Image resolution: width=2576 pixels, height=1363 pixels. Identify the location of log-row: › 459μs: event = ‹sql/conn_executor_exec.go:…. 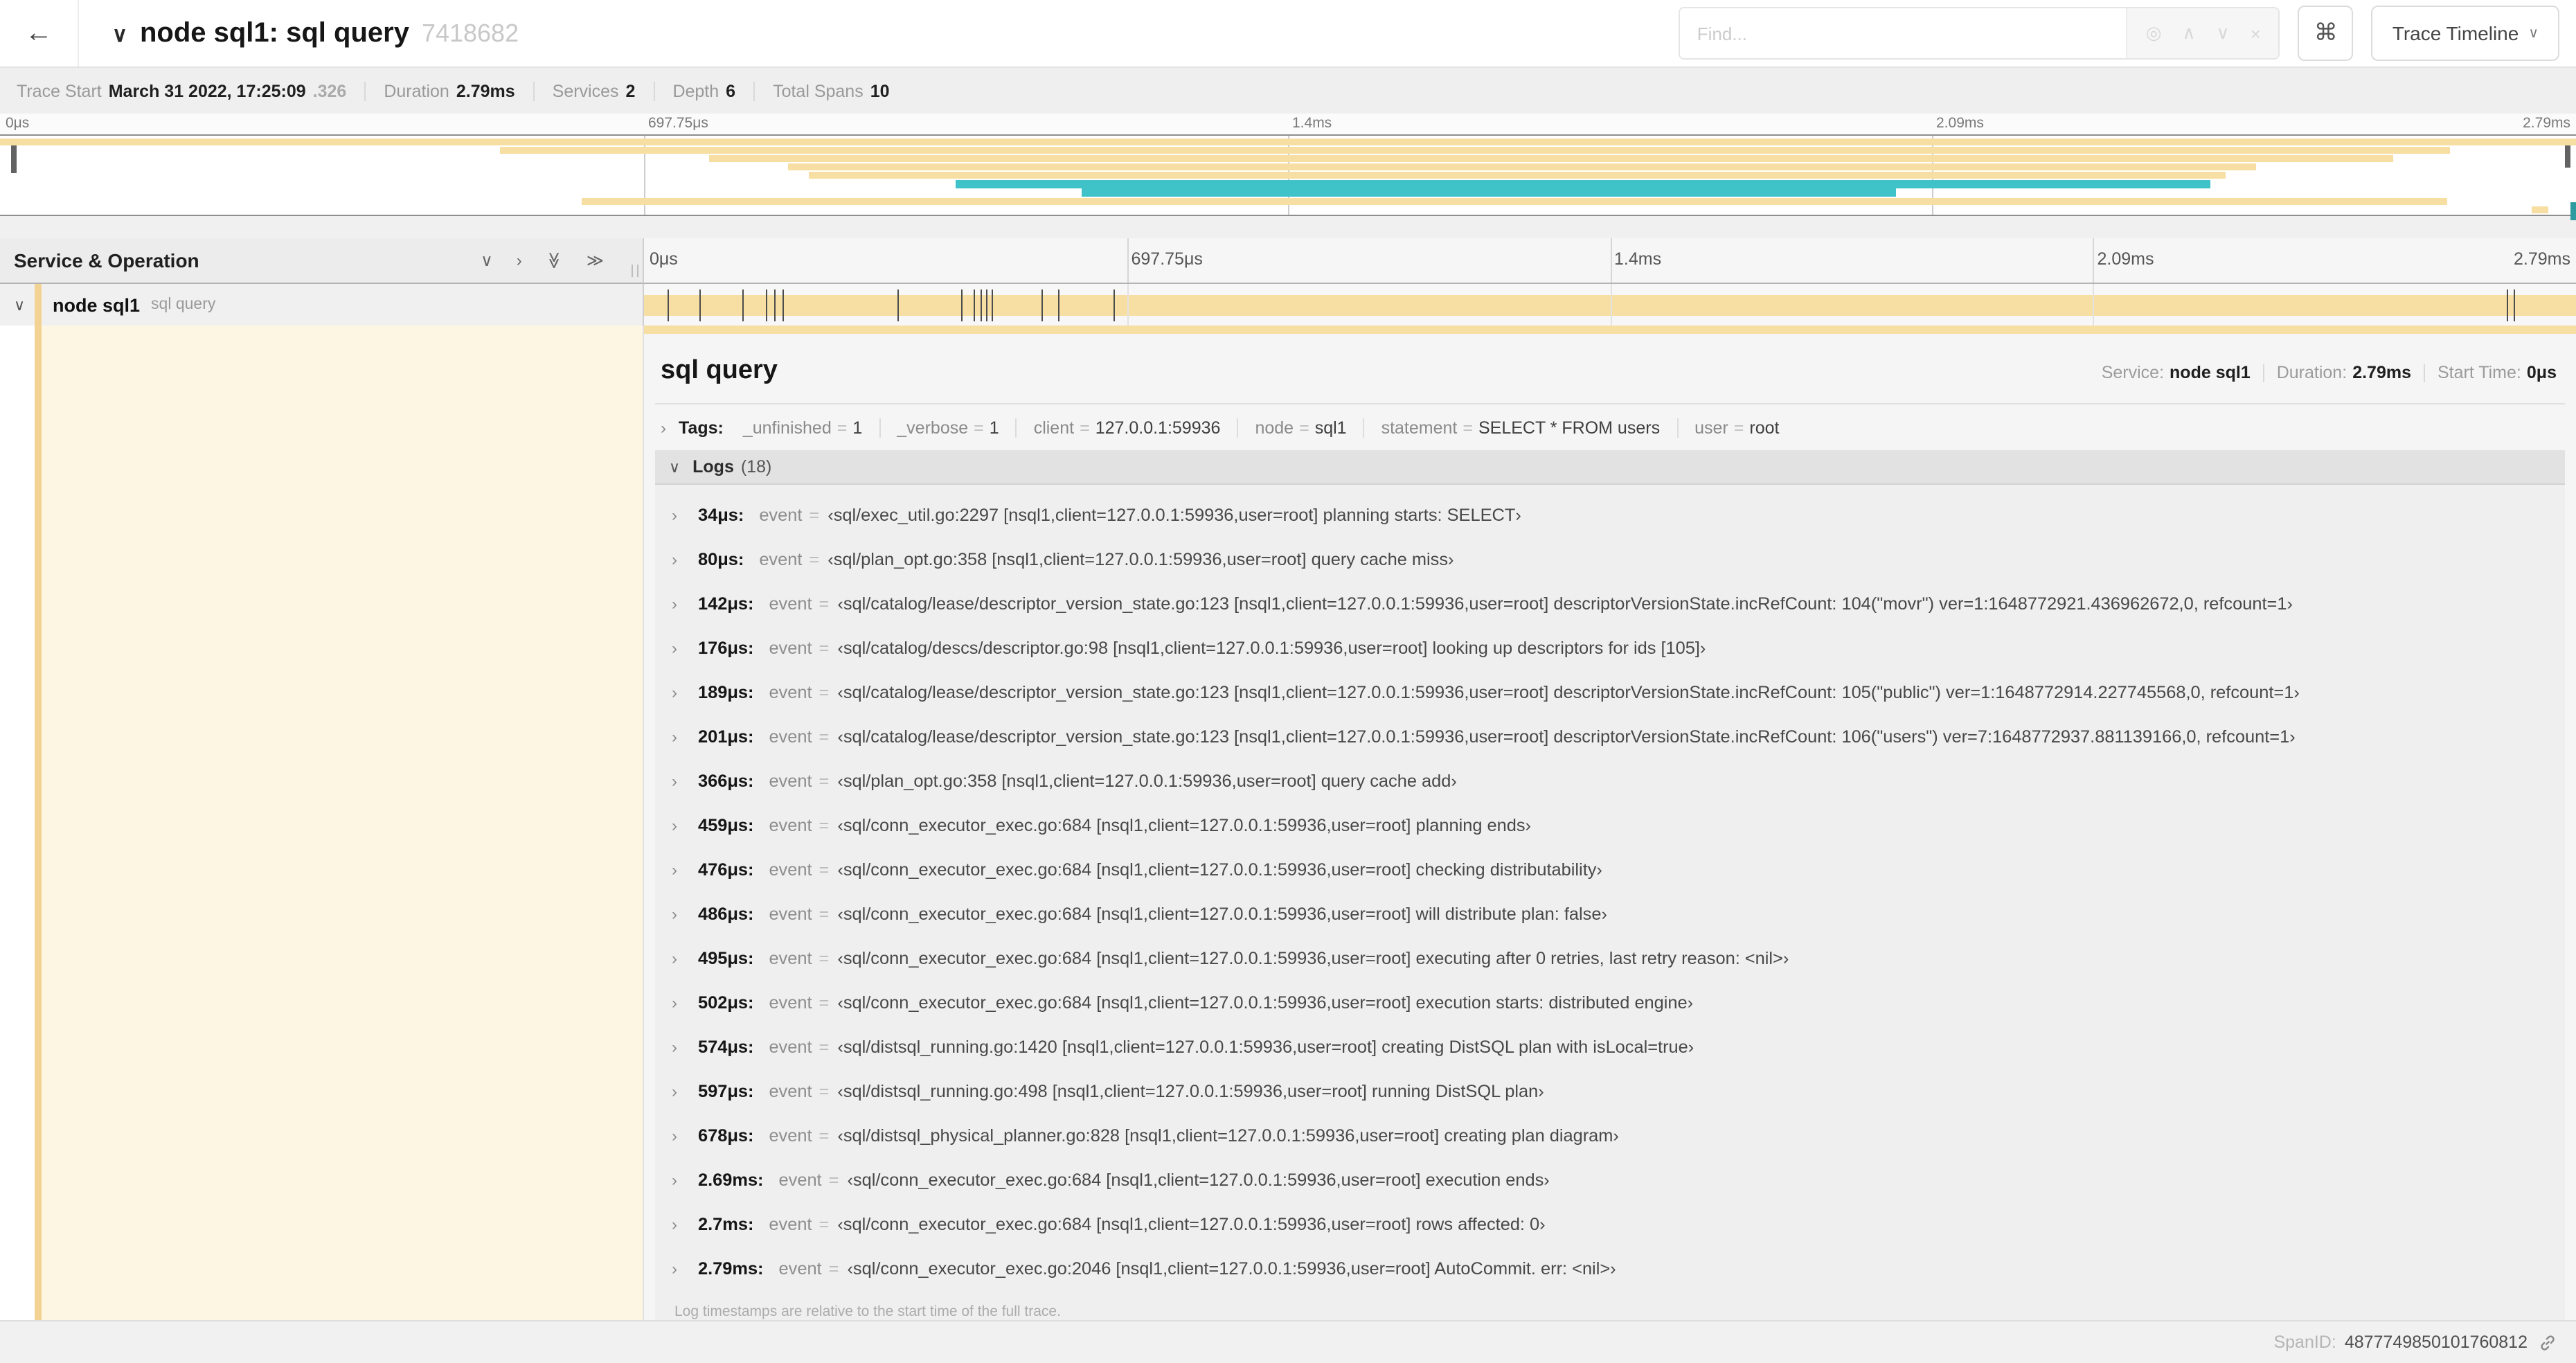
(1618, 825).